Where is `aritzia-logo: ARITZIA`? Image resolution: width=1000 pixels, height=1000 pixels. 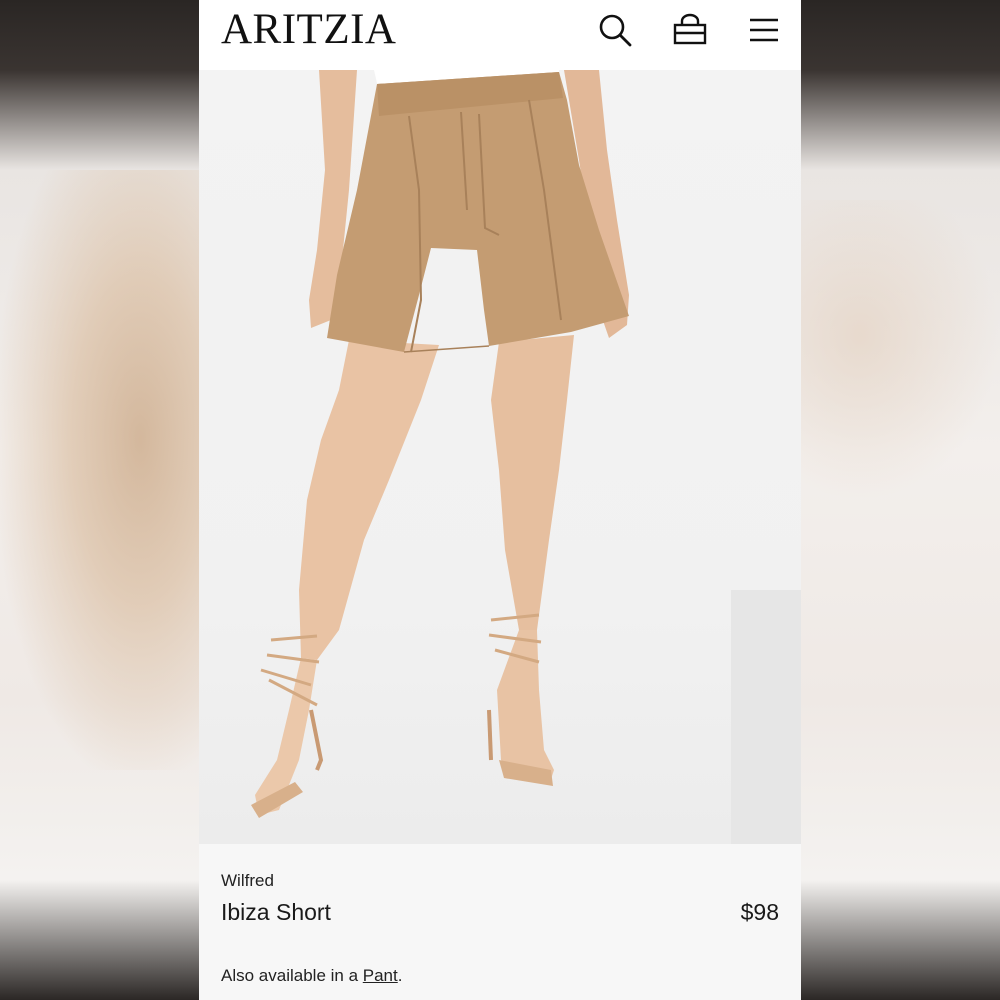
aritzia-logo: ARITZIA is located at coordinates (308, 30).